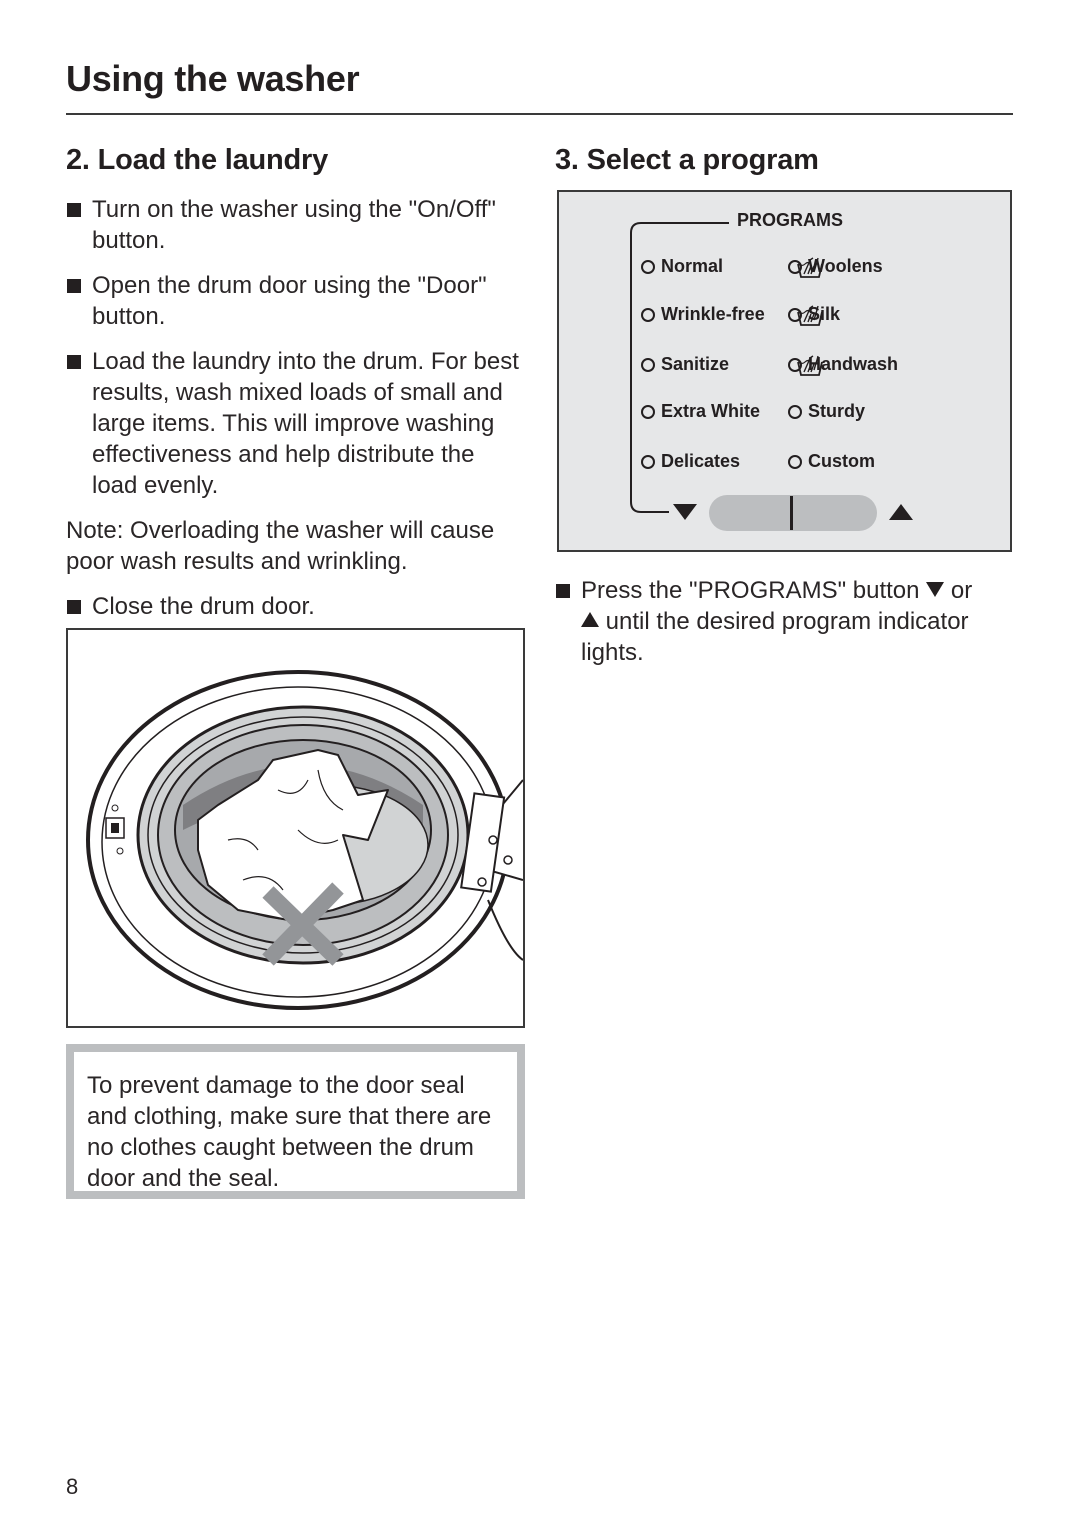 This screenshot has height=1529, width=1080. I want to click on program-extra-white: Extra White, so click(700, 411).